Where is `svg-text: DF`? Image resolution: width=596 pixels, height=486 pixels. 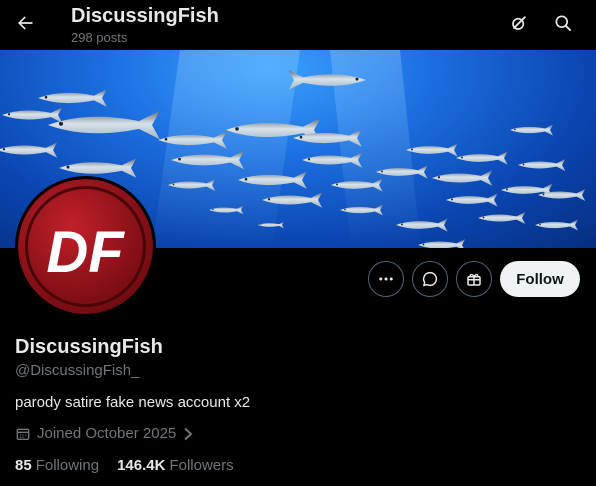 svg-text: DF is located at coordinates (85, 252).